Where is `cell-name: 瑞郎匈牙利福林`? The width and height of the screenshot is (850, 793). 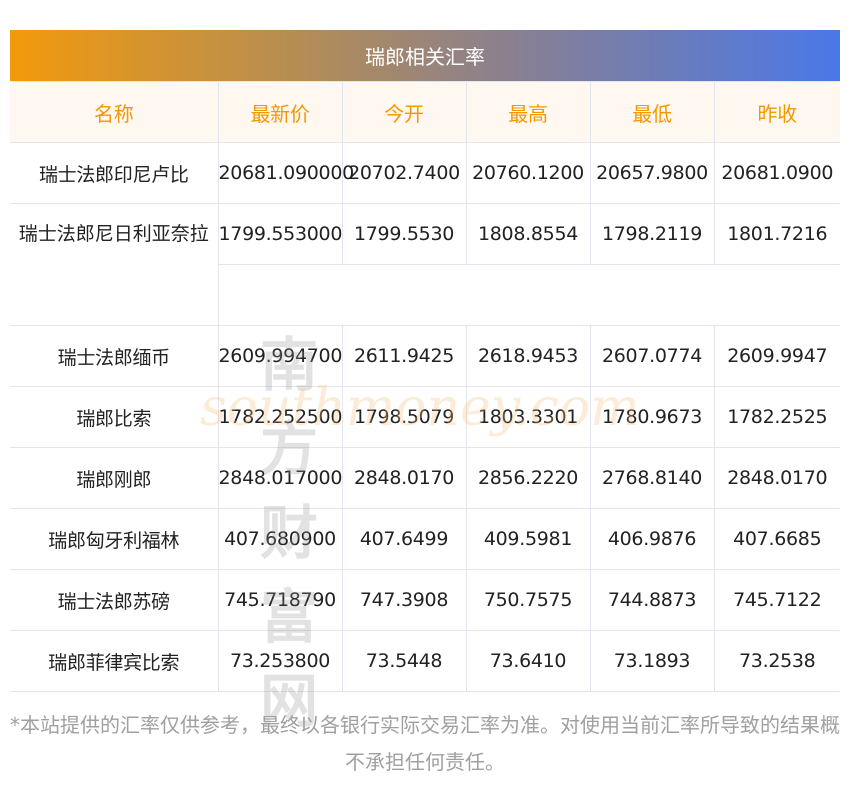 cell-name: 瑞郎匈牙利福林 is located at coordinates (114, 539).